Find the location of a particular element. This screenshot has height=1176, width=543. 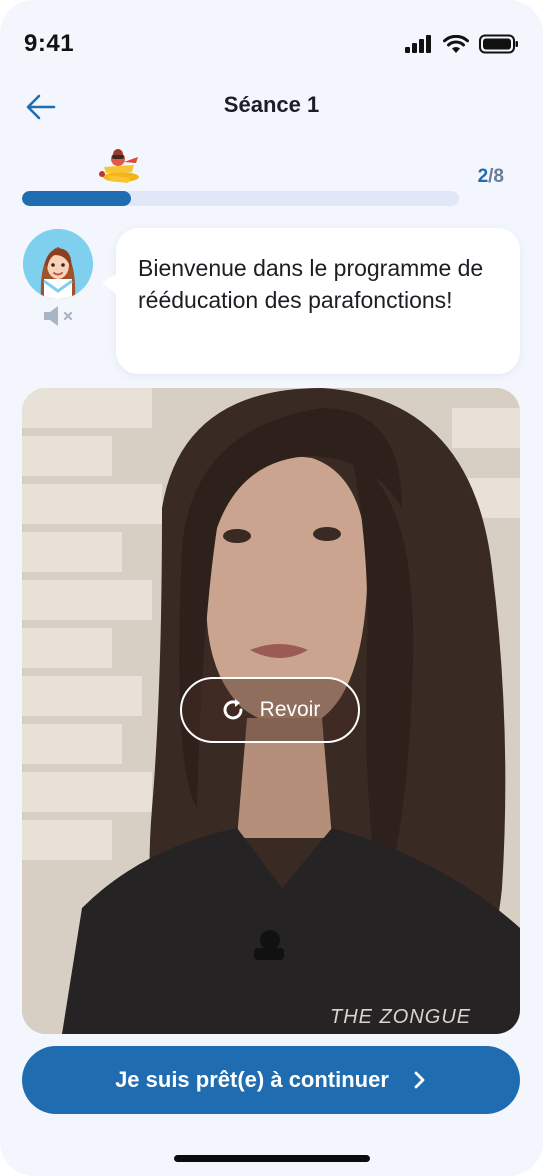

continue-button: Je suis prêt(e) à continuer is located at coordinates (271, 1080).